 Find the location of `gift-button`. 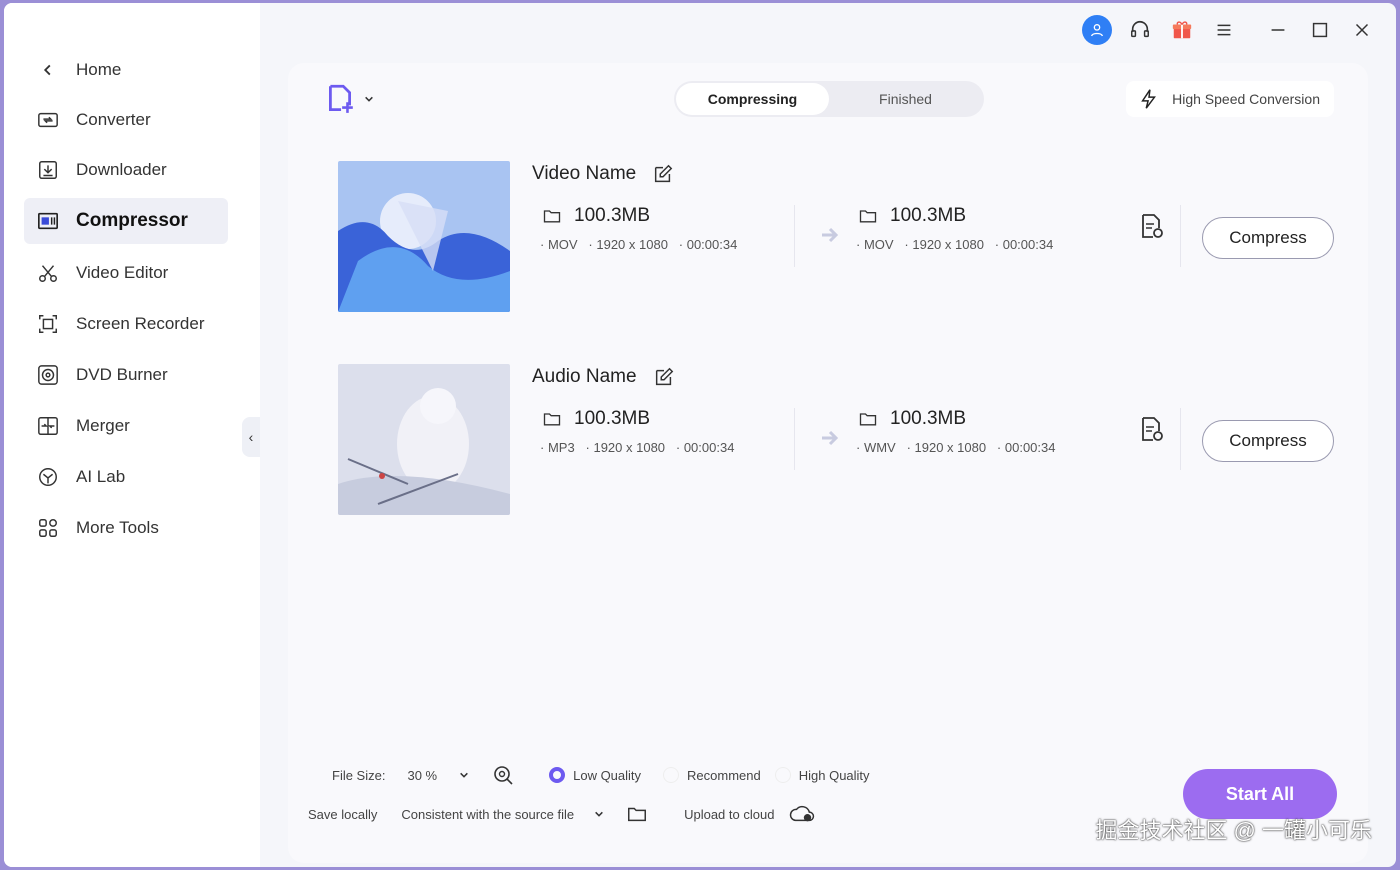

gift-button is located at coordinates (1182, 30).